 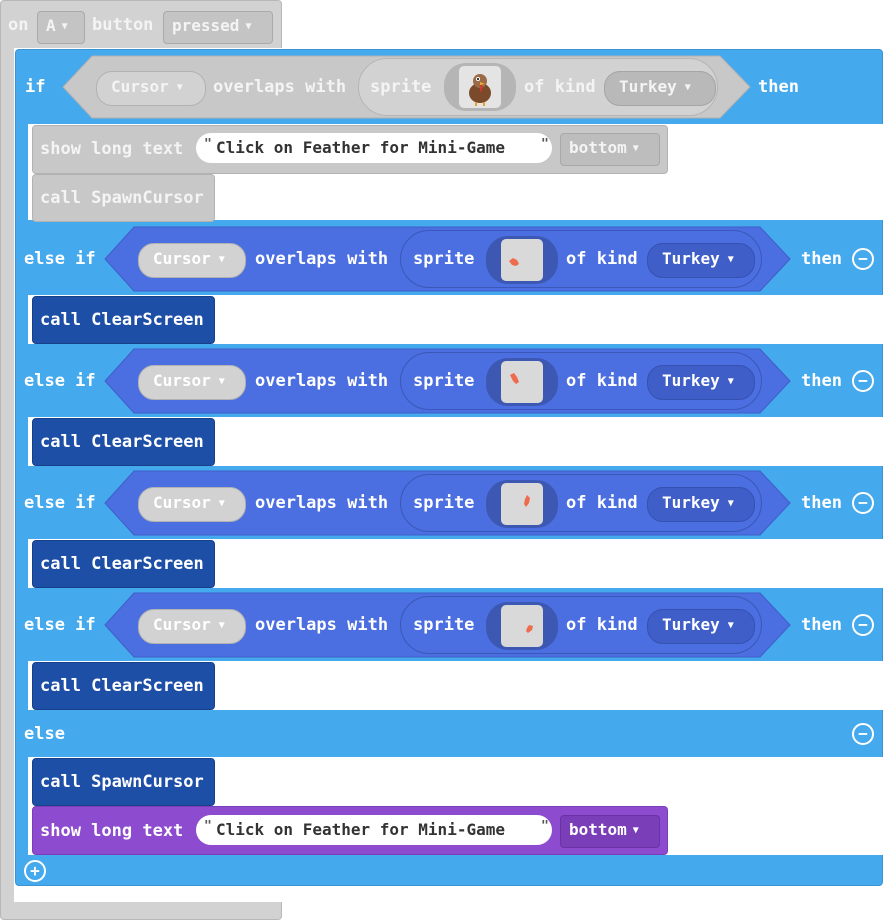 I want to click on if-of-kind-label: of kind, so click(x=560, y=87).